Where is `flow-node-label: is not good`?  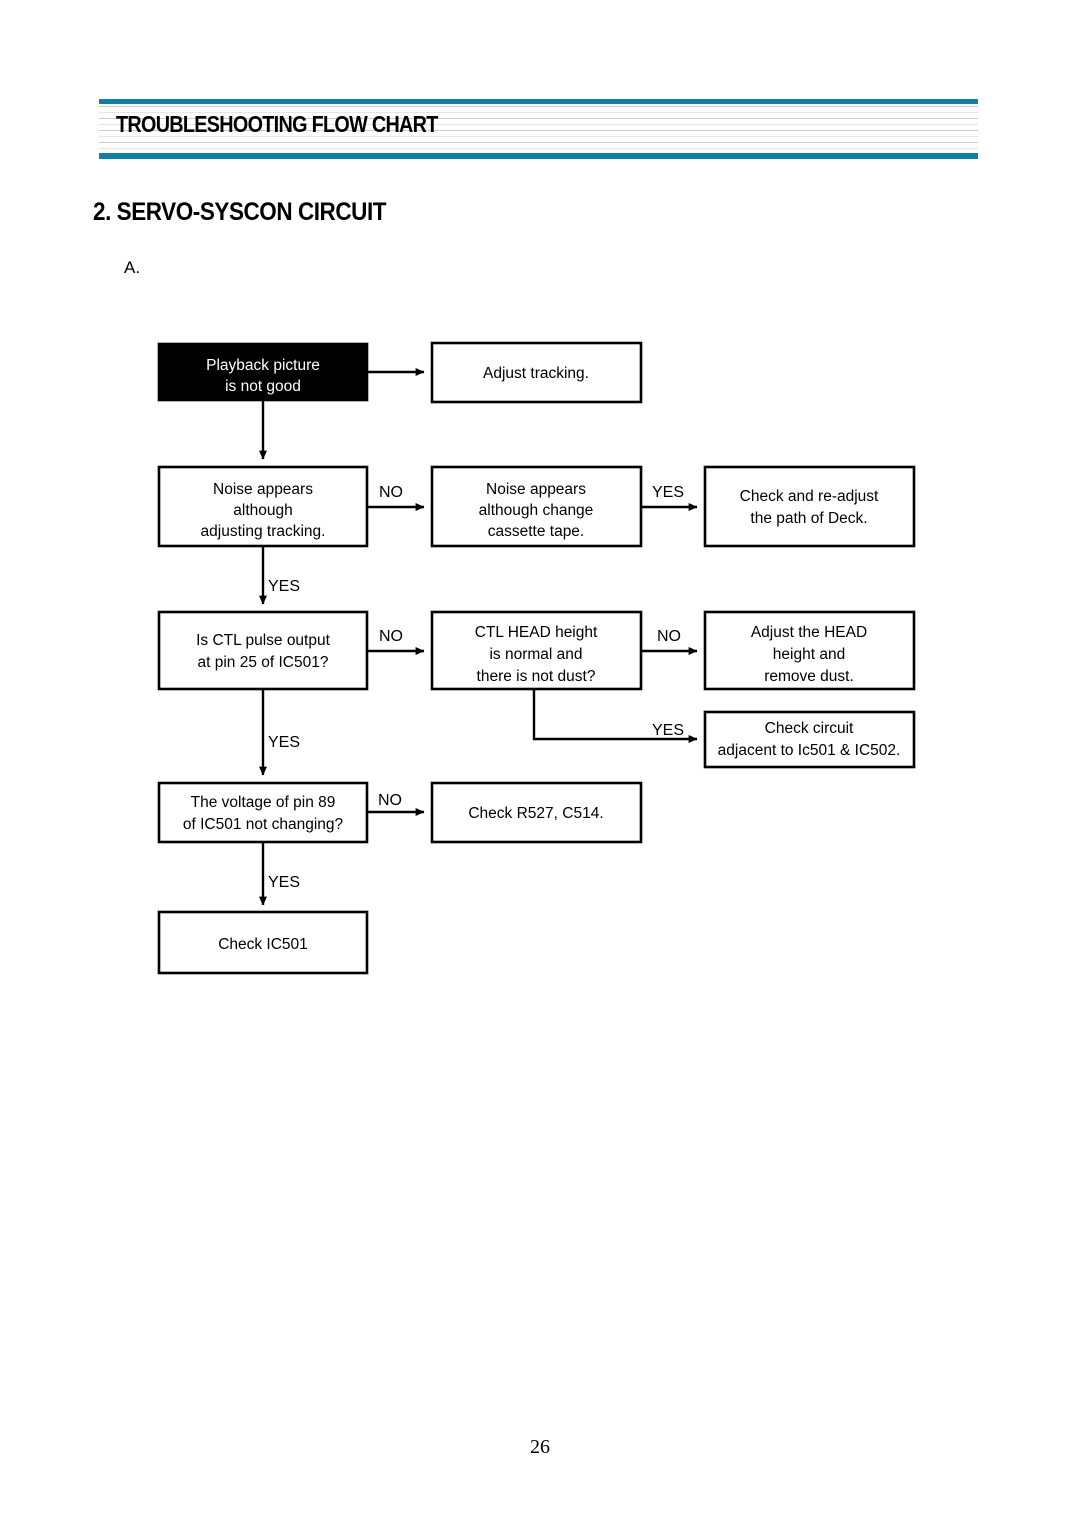
flow-node-label: is not good is located at coordinates (263, 386).